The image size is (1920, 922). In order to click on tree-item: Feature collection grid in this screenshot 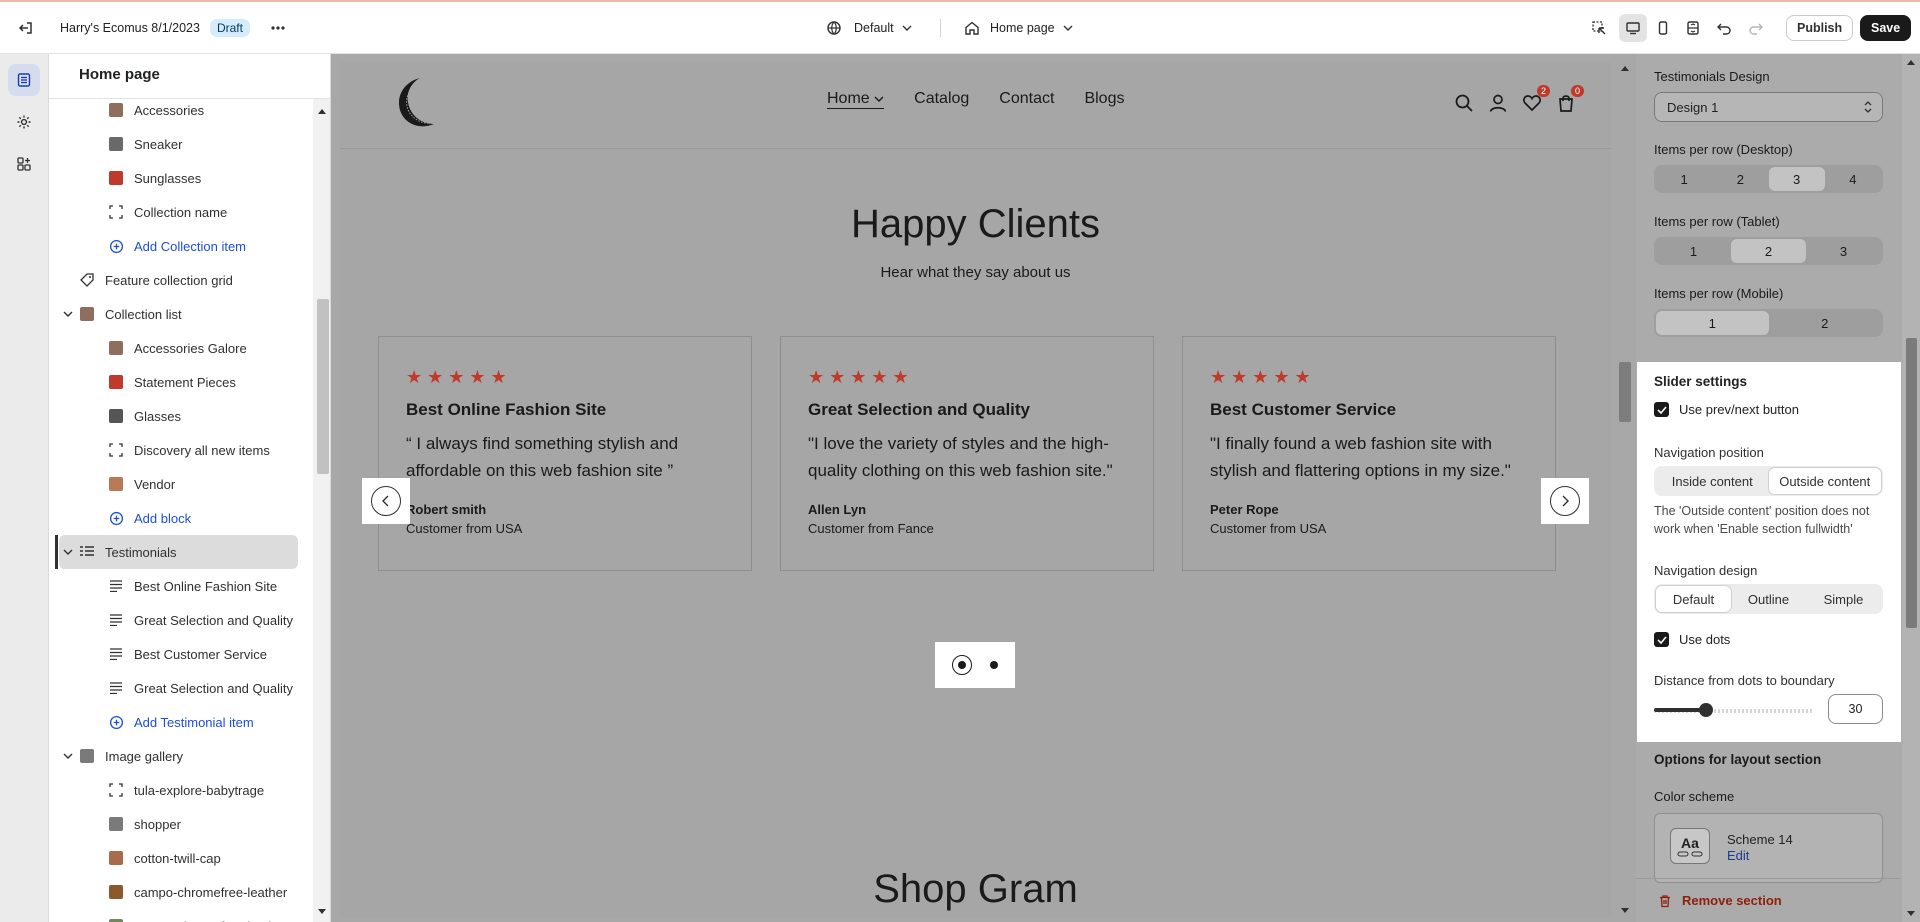, I will do `click(174, 280)`.